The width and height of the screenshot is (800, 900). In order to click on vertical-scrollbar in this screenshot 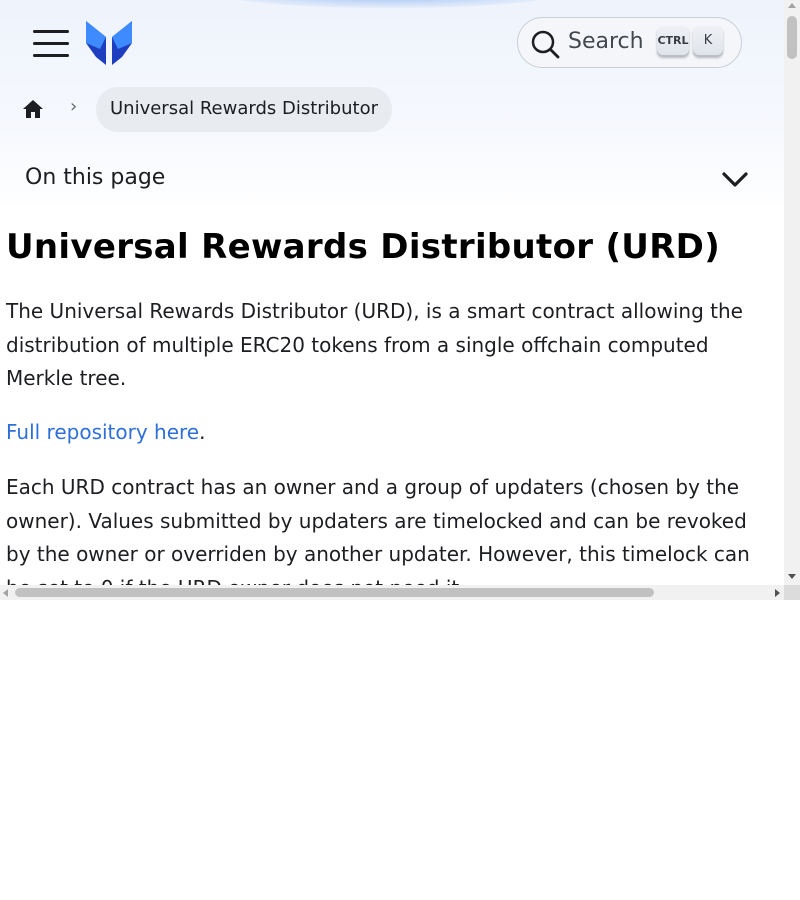, I will do `click(792, 292)`.